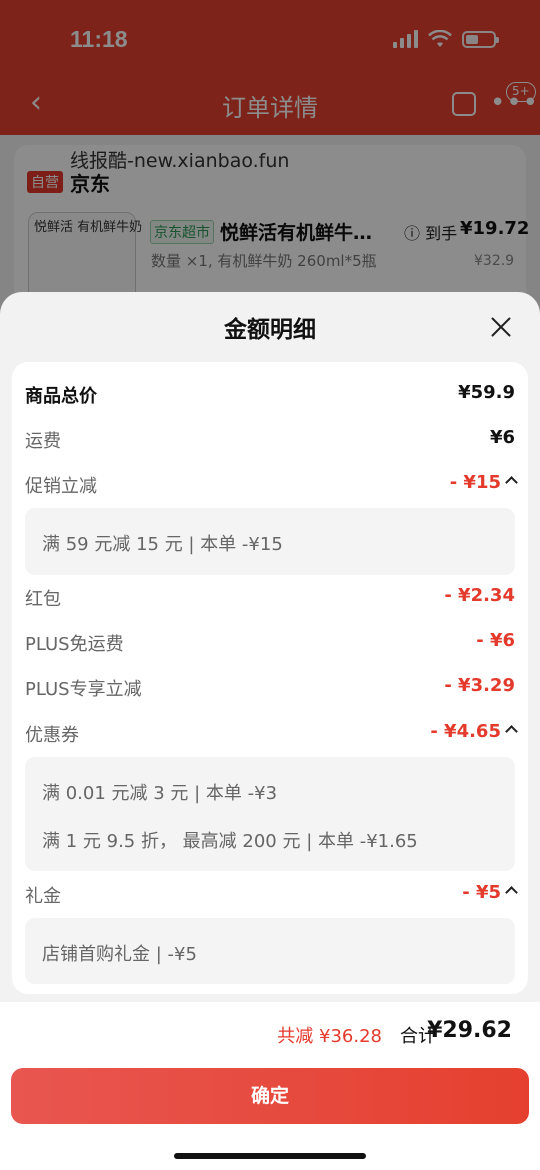 The width and height of the screenshot is (540, 1170). What do you see at coordinates (162, 544) in the screenshot?
I see `promotion-detail: 满 59 元减 15 元 | 本单 -¥15` at bounding box center [162, 544].